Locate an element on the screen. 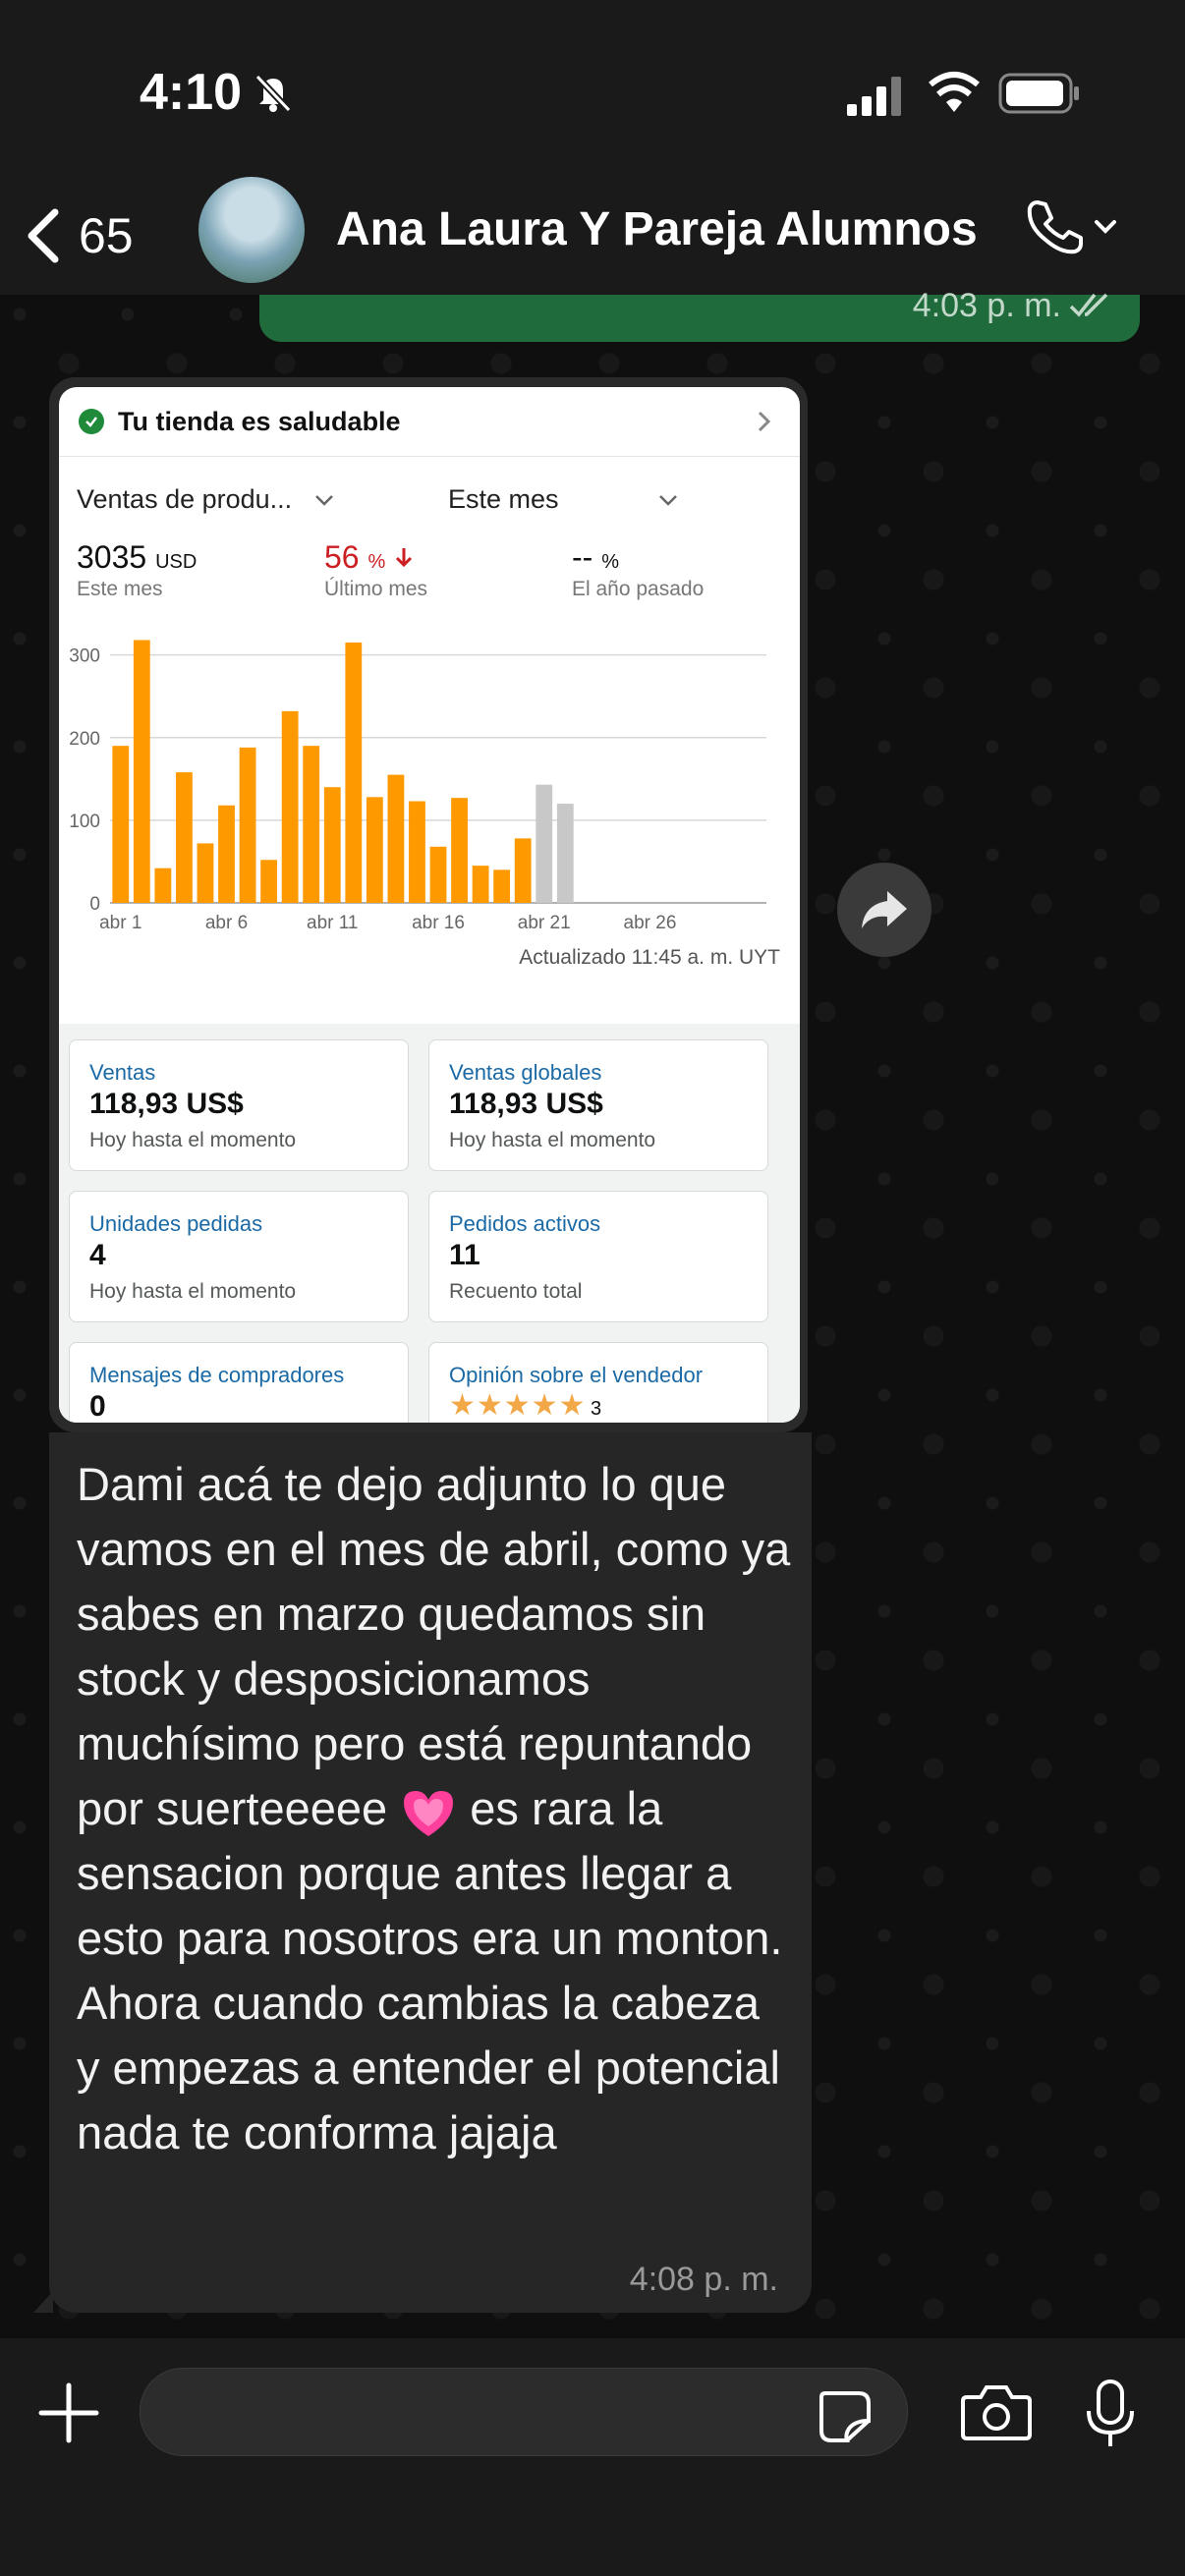 The image size is (1185, 2576). y-tick-label: 200 is located at coordinates (84, 739).